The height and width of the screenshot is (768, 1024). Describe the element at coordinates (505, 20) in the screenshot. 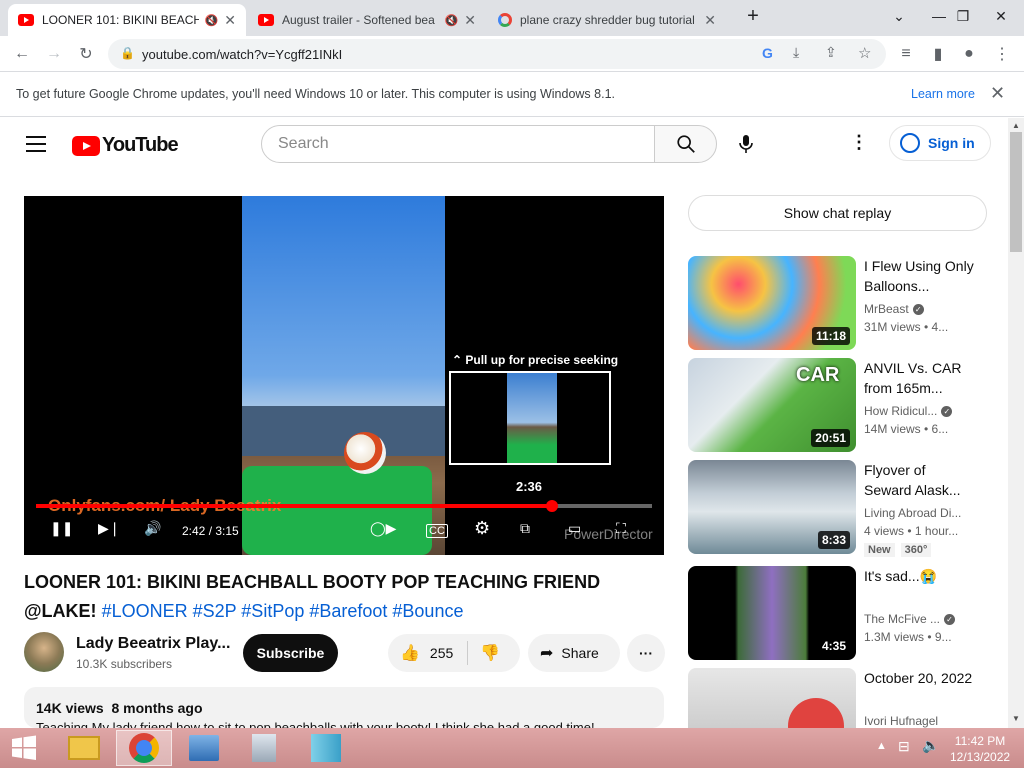

I see `google-favicon-icon` at that location.